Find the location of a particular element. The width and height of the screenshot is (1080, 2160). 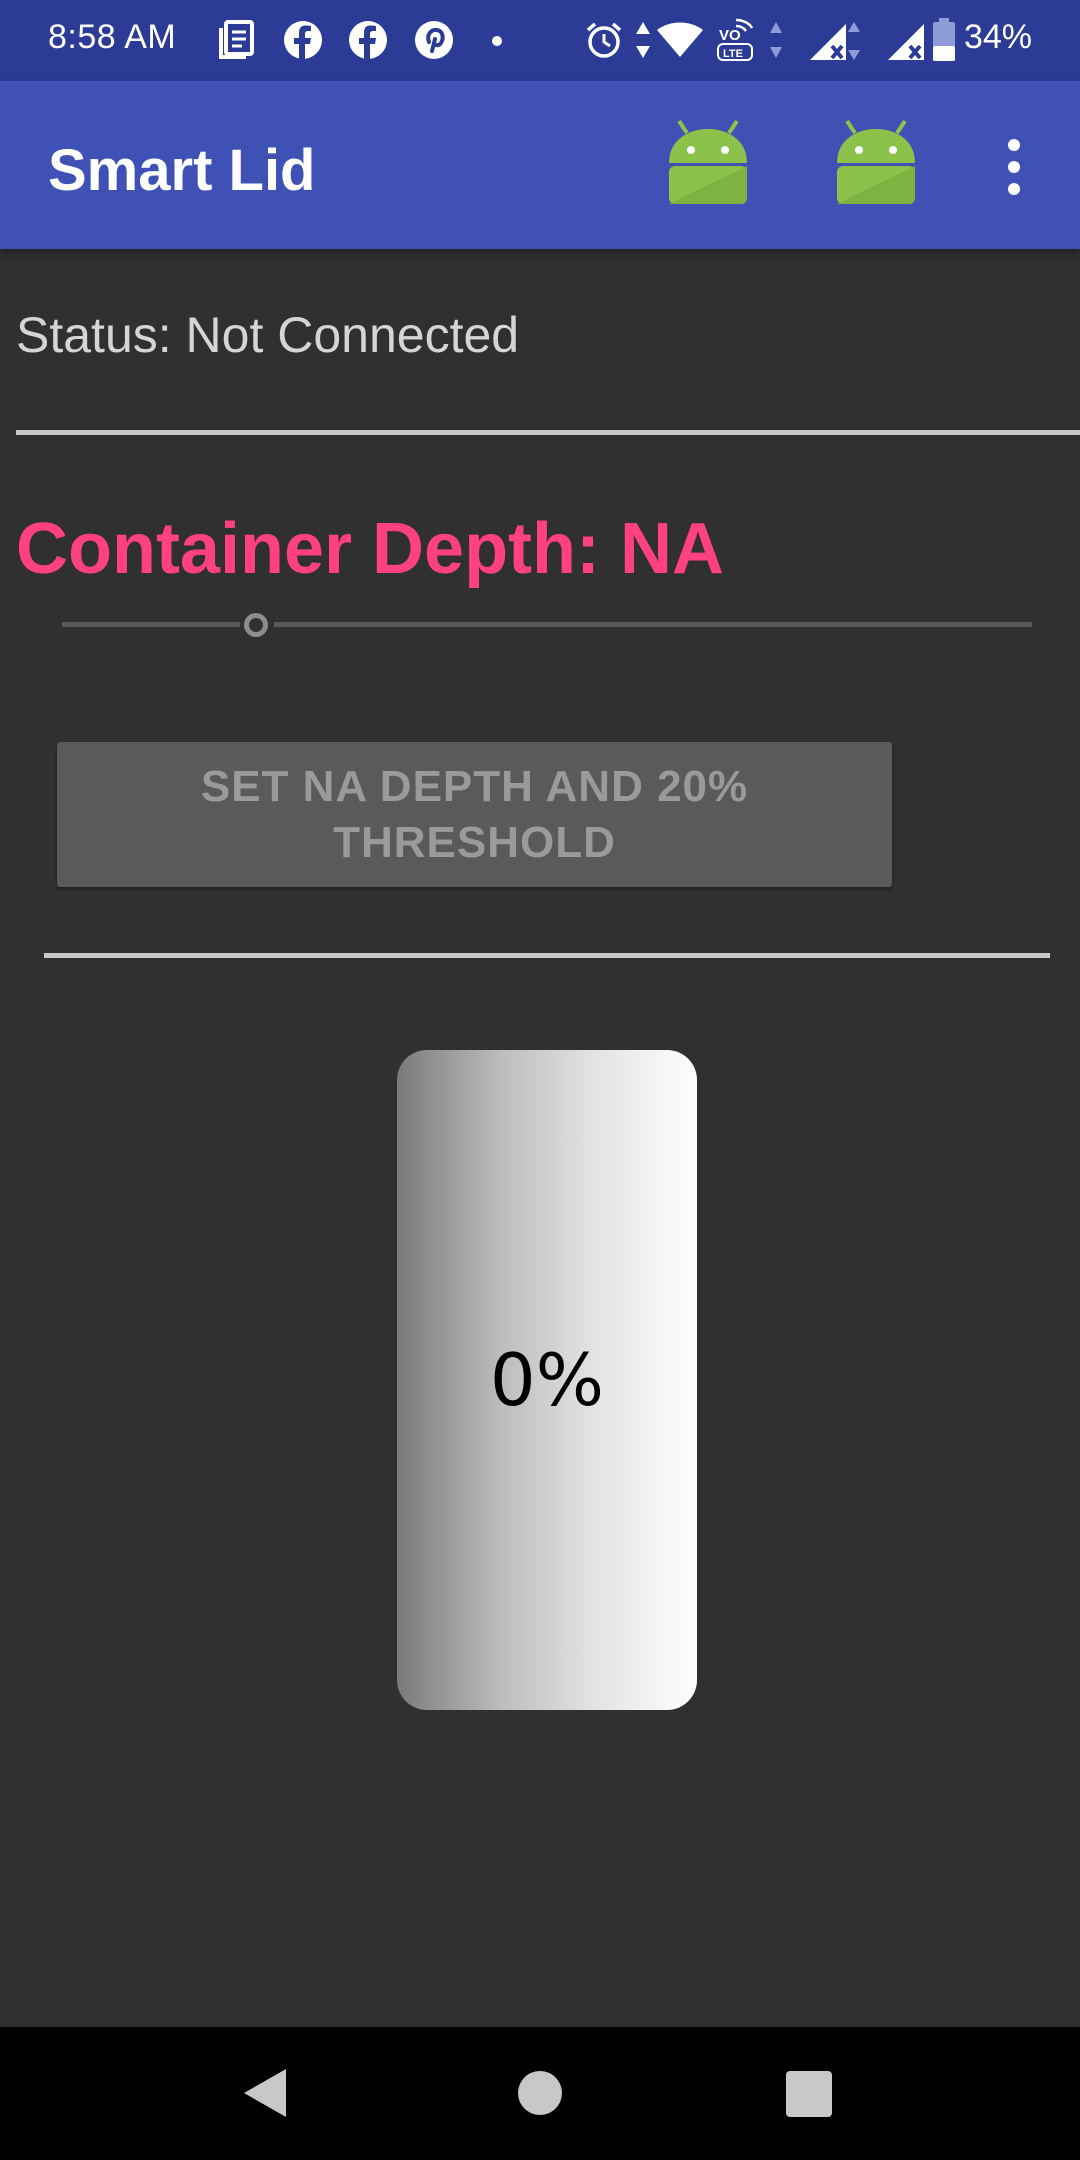

app-bar: Smart Lid is located at coordinates (540, 165).